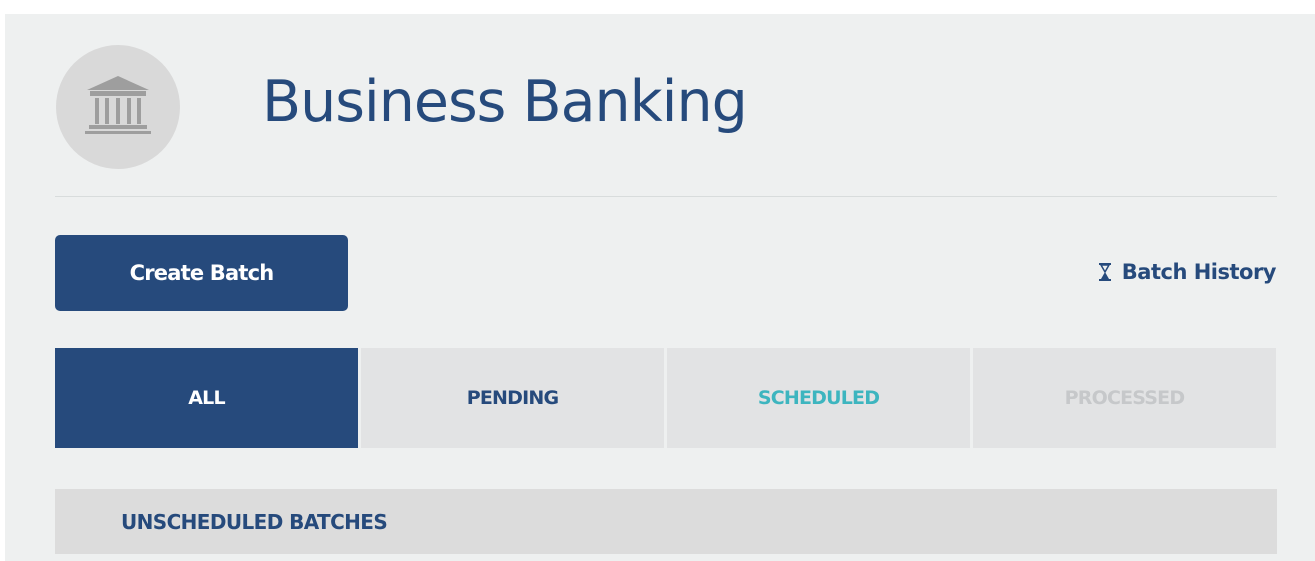 The width and height of the screenshot is (1315, 561). I want to click on bank-icon, so click(118, 107).